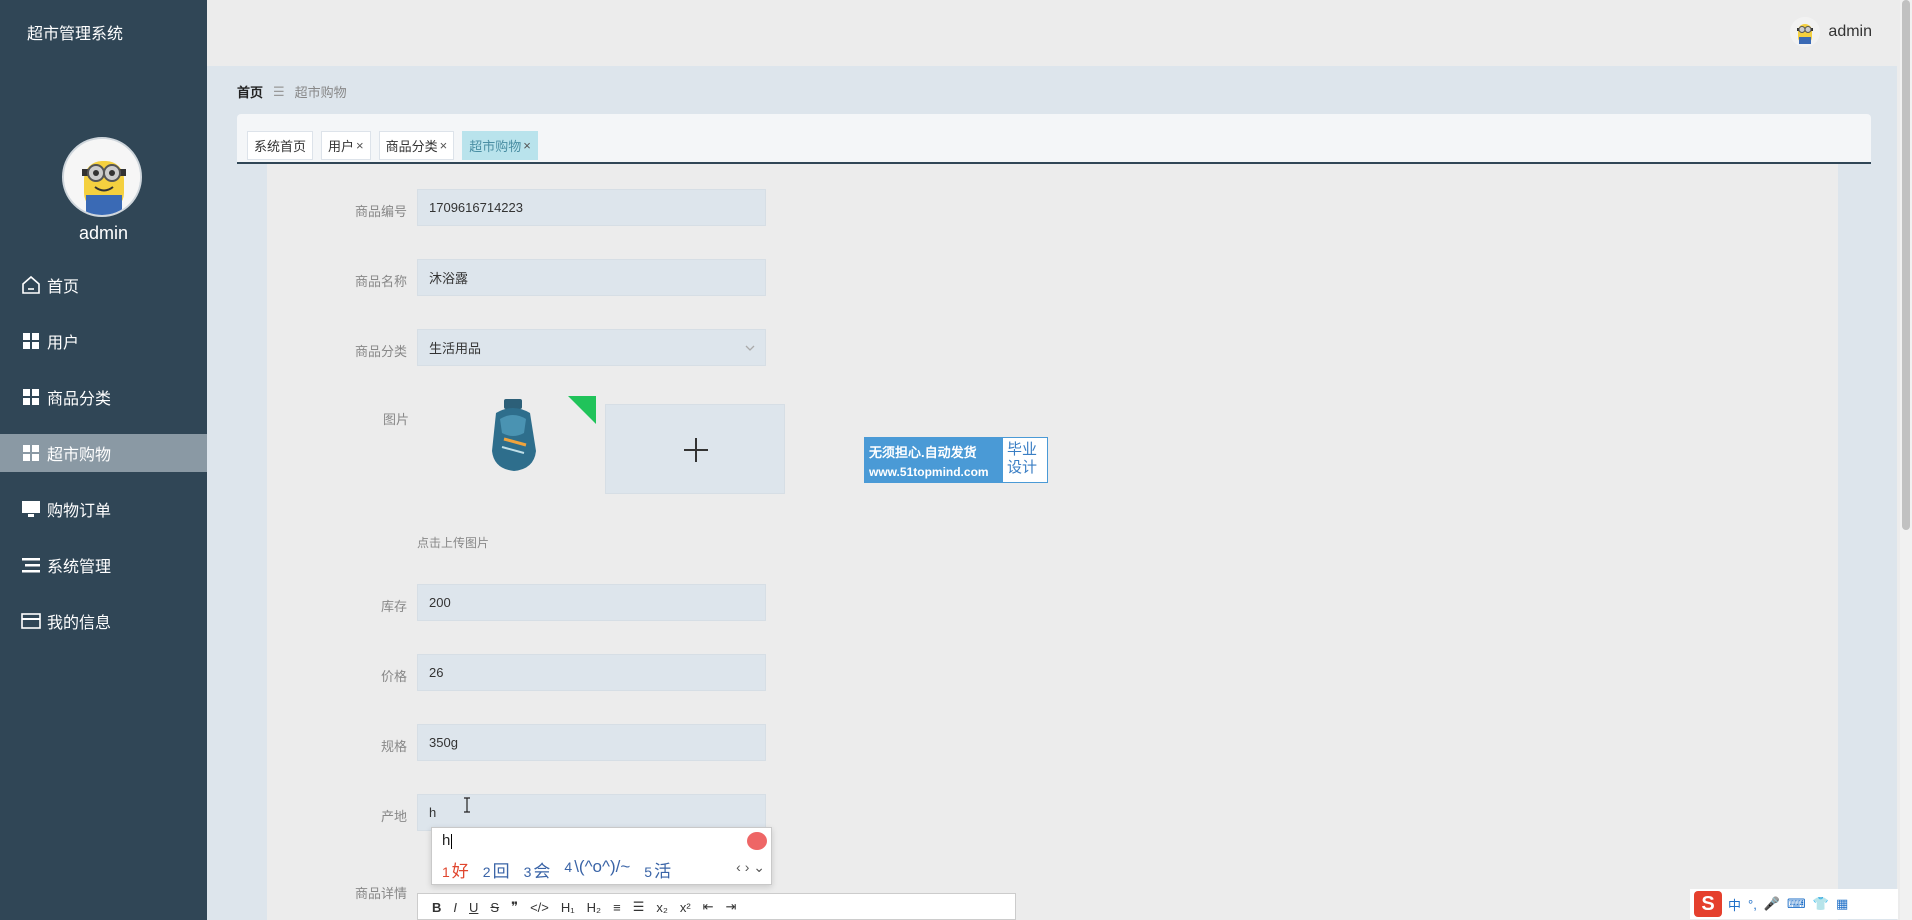  What do you see at coordinates (757, 841) in the screenshot?
I see `ime-logo-icon` at bounding box center [757, 841].